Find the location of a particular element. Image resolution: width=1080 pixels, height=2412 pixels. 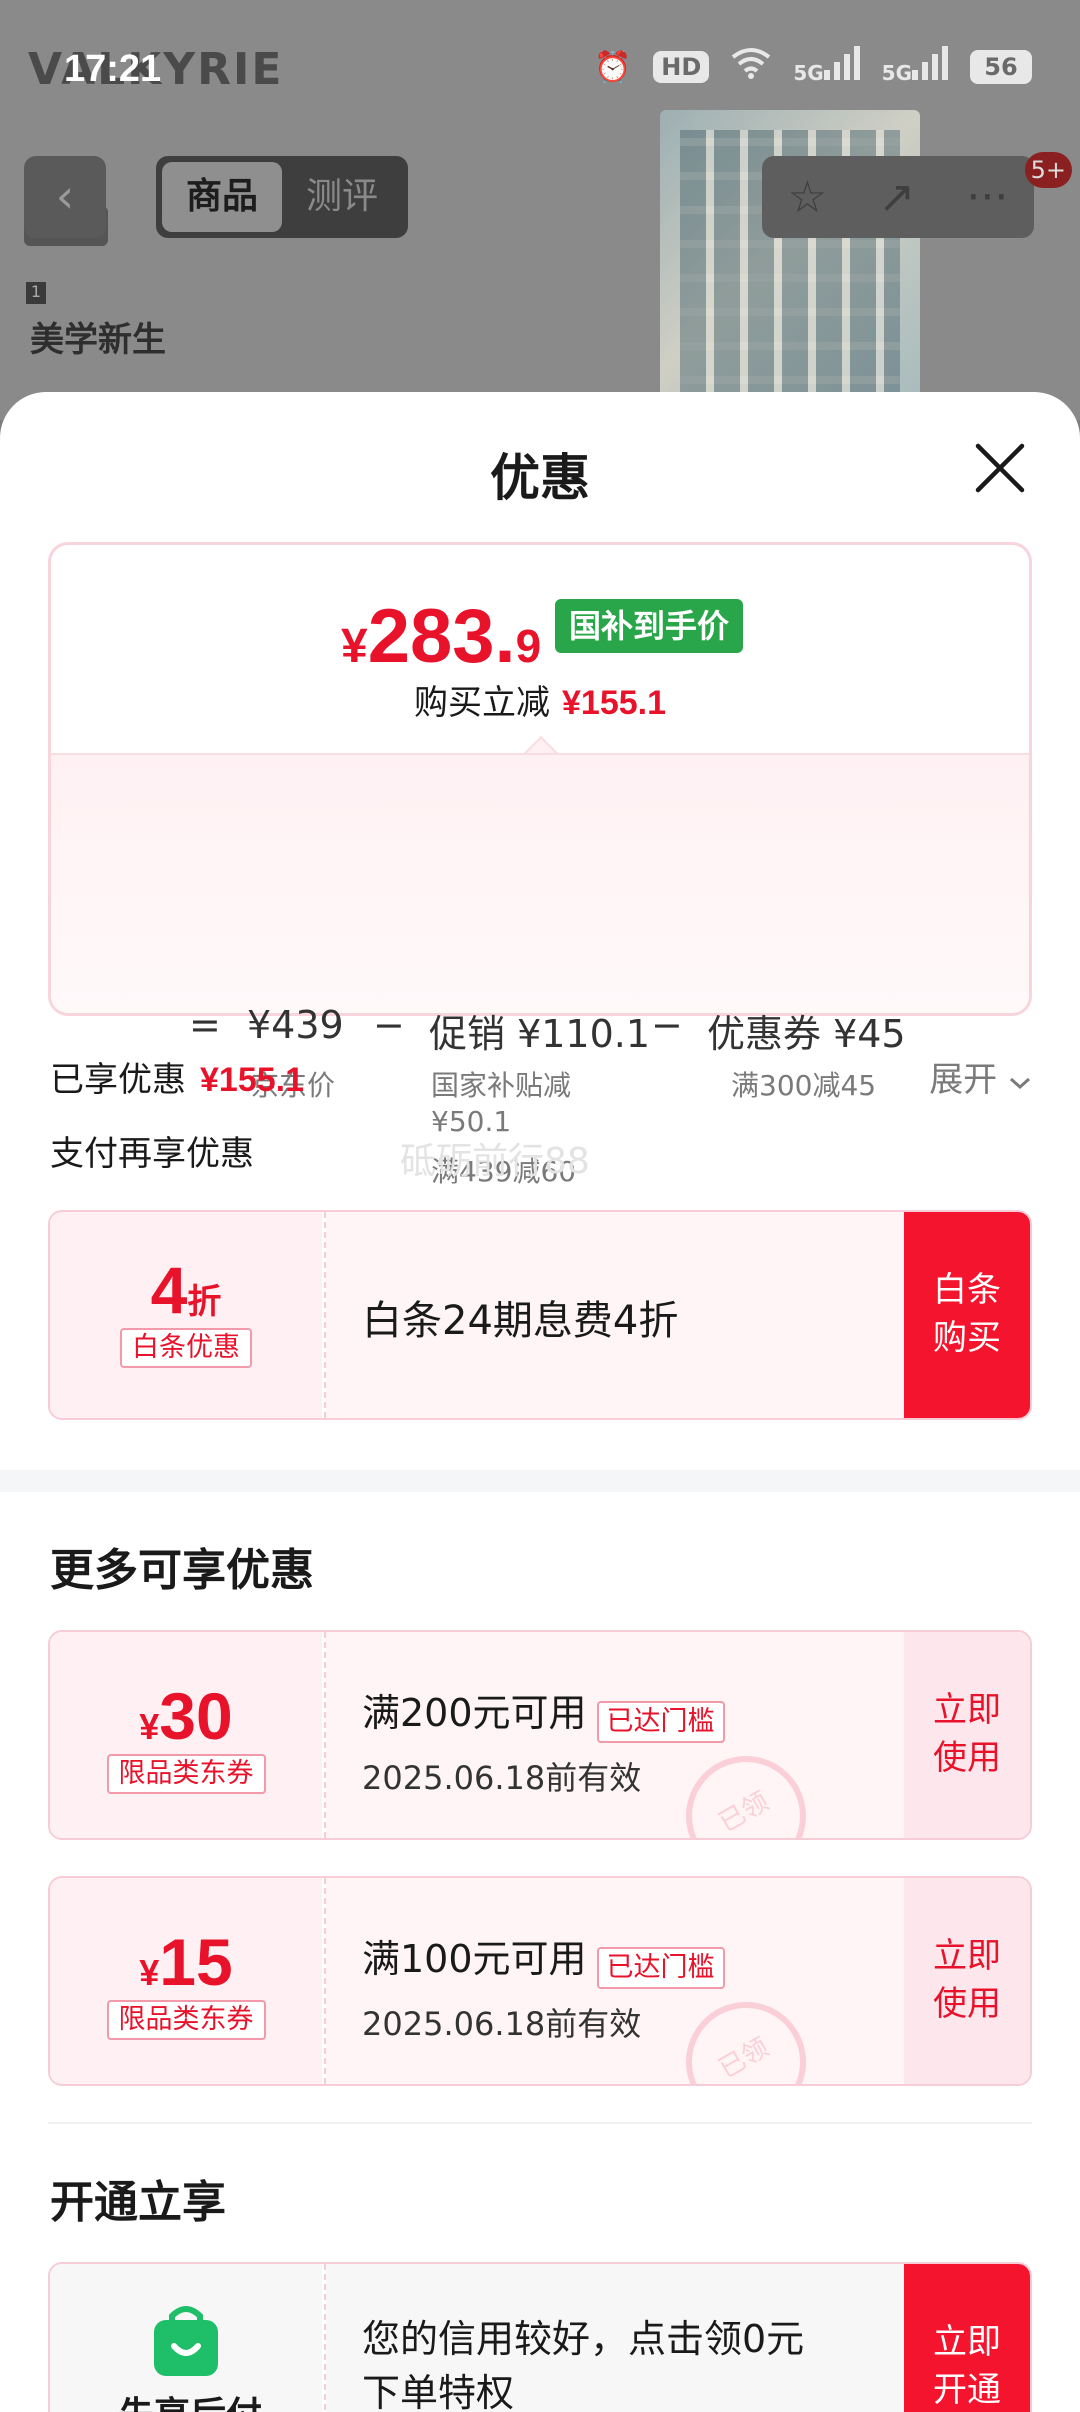

alarm-icon: ⏰ is located at coordinates (612, 67).